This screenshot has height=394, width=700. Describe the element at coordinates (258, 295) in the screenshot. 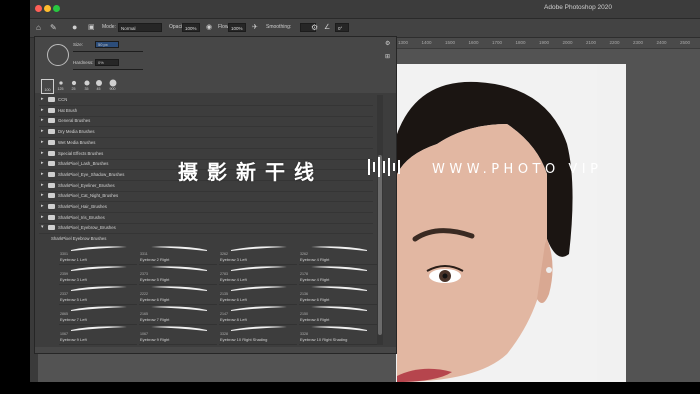

I see `brush-preset: 2135 Eyebrow 6 Left` at that location.